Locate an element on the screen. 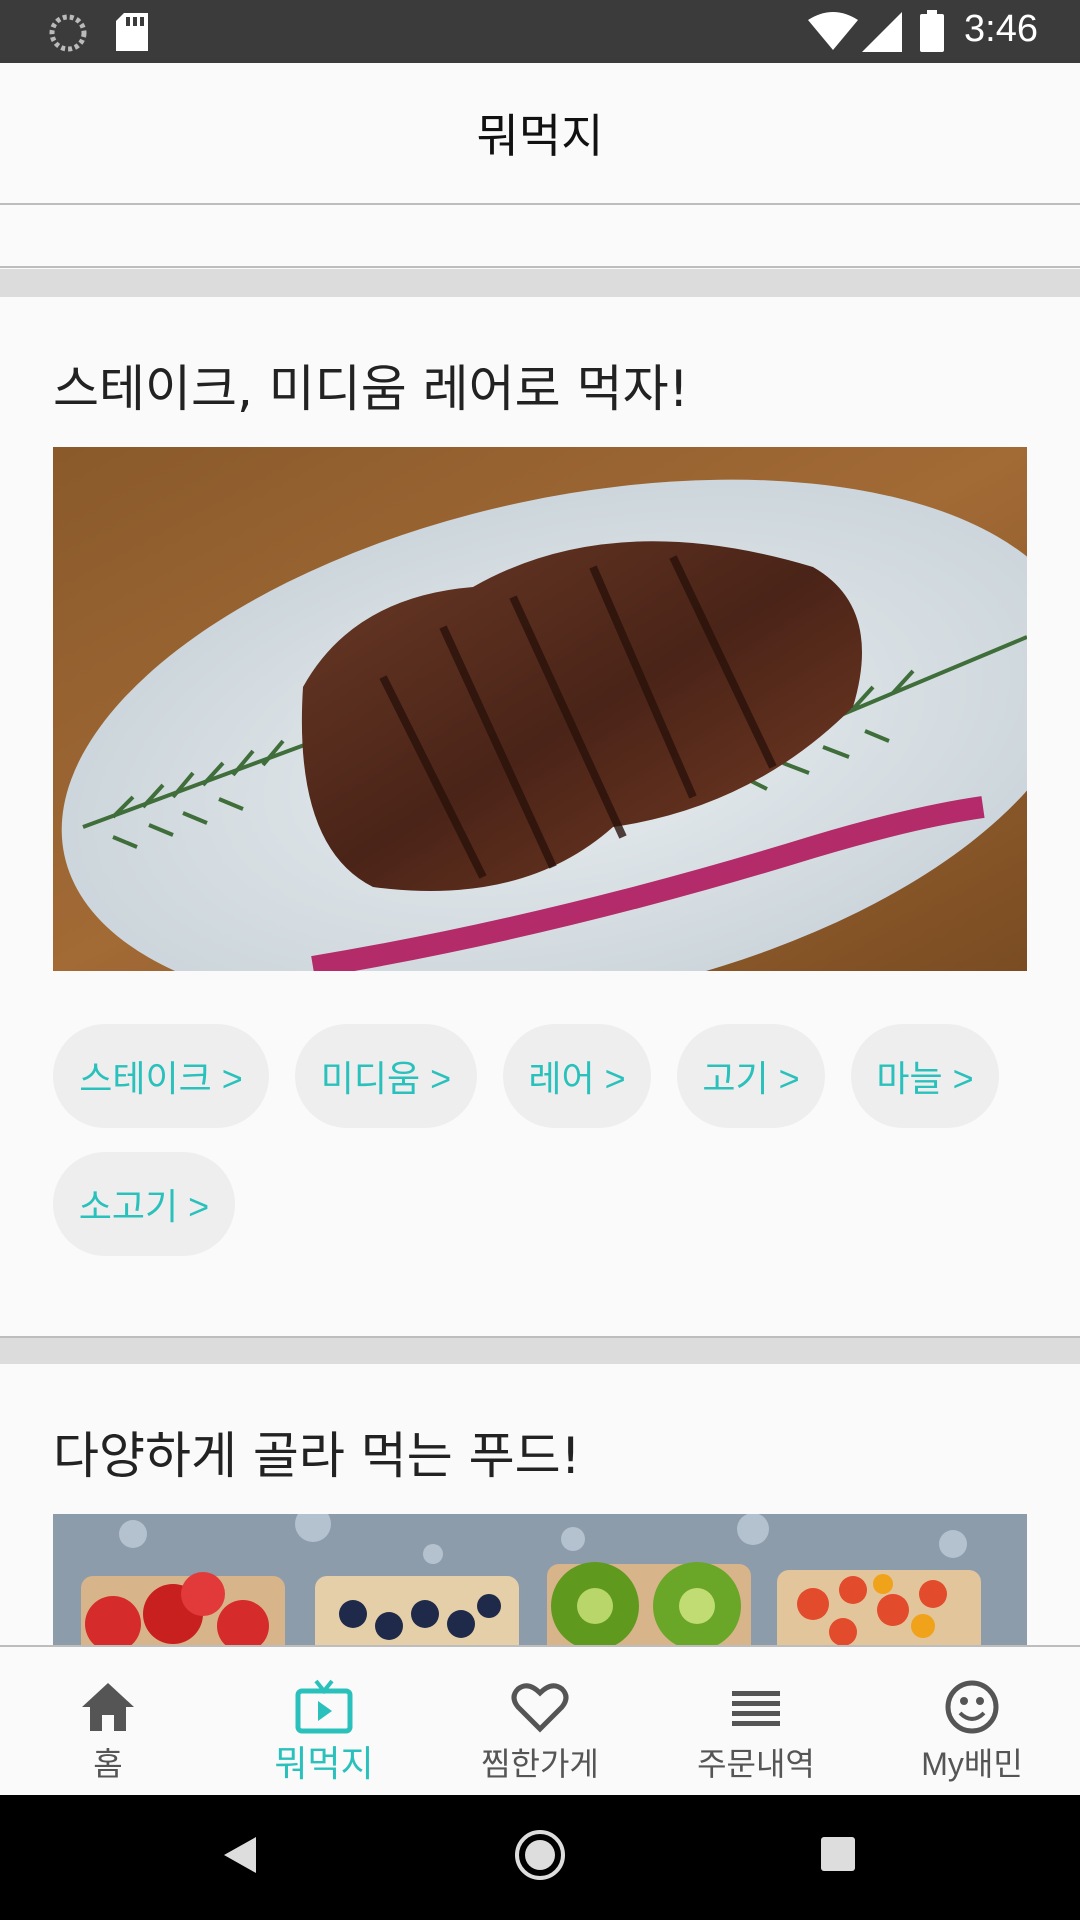  nav-what-to-eat: 뭐먹지 is located at coordinates (324, 1721).